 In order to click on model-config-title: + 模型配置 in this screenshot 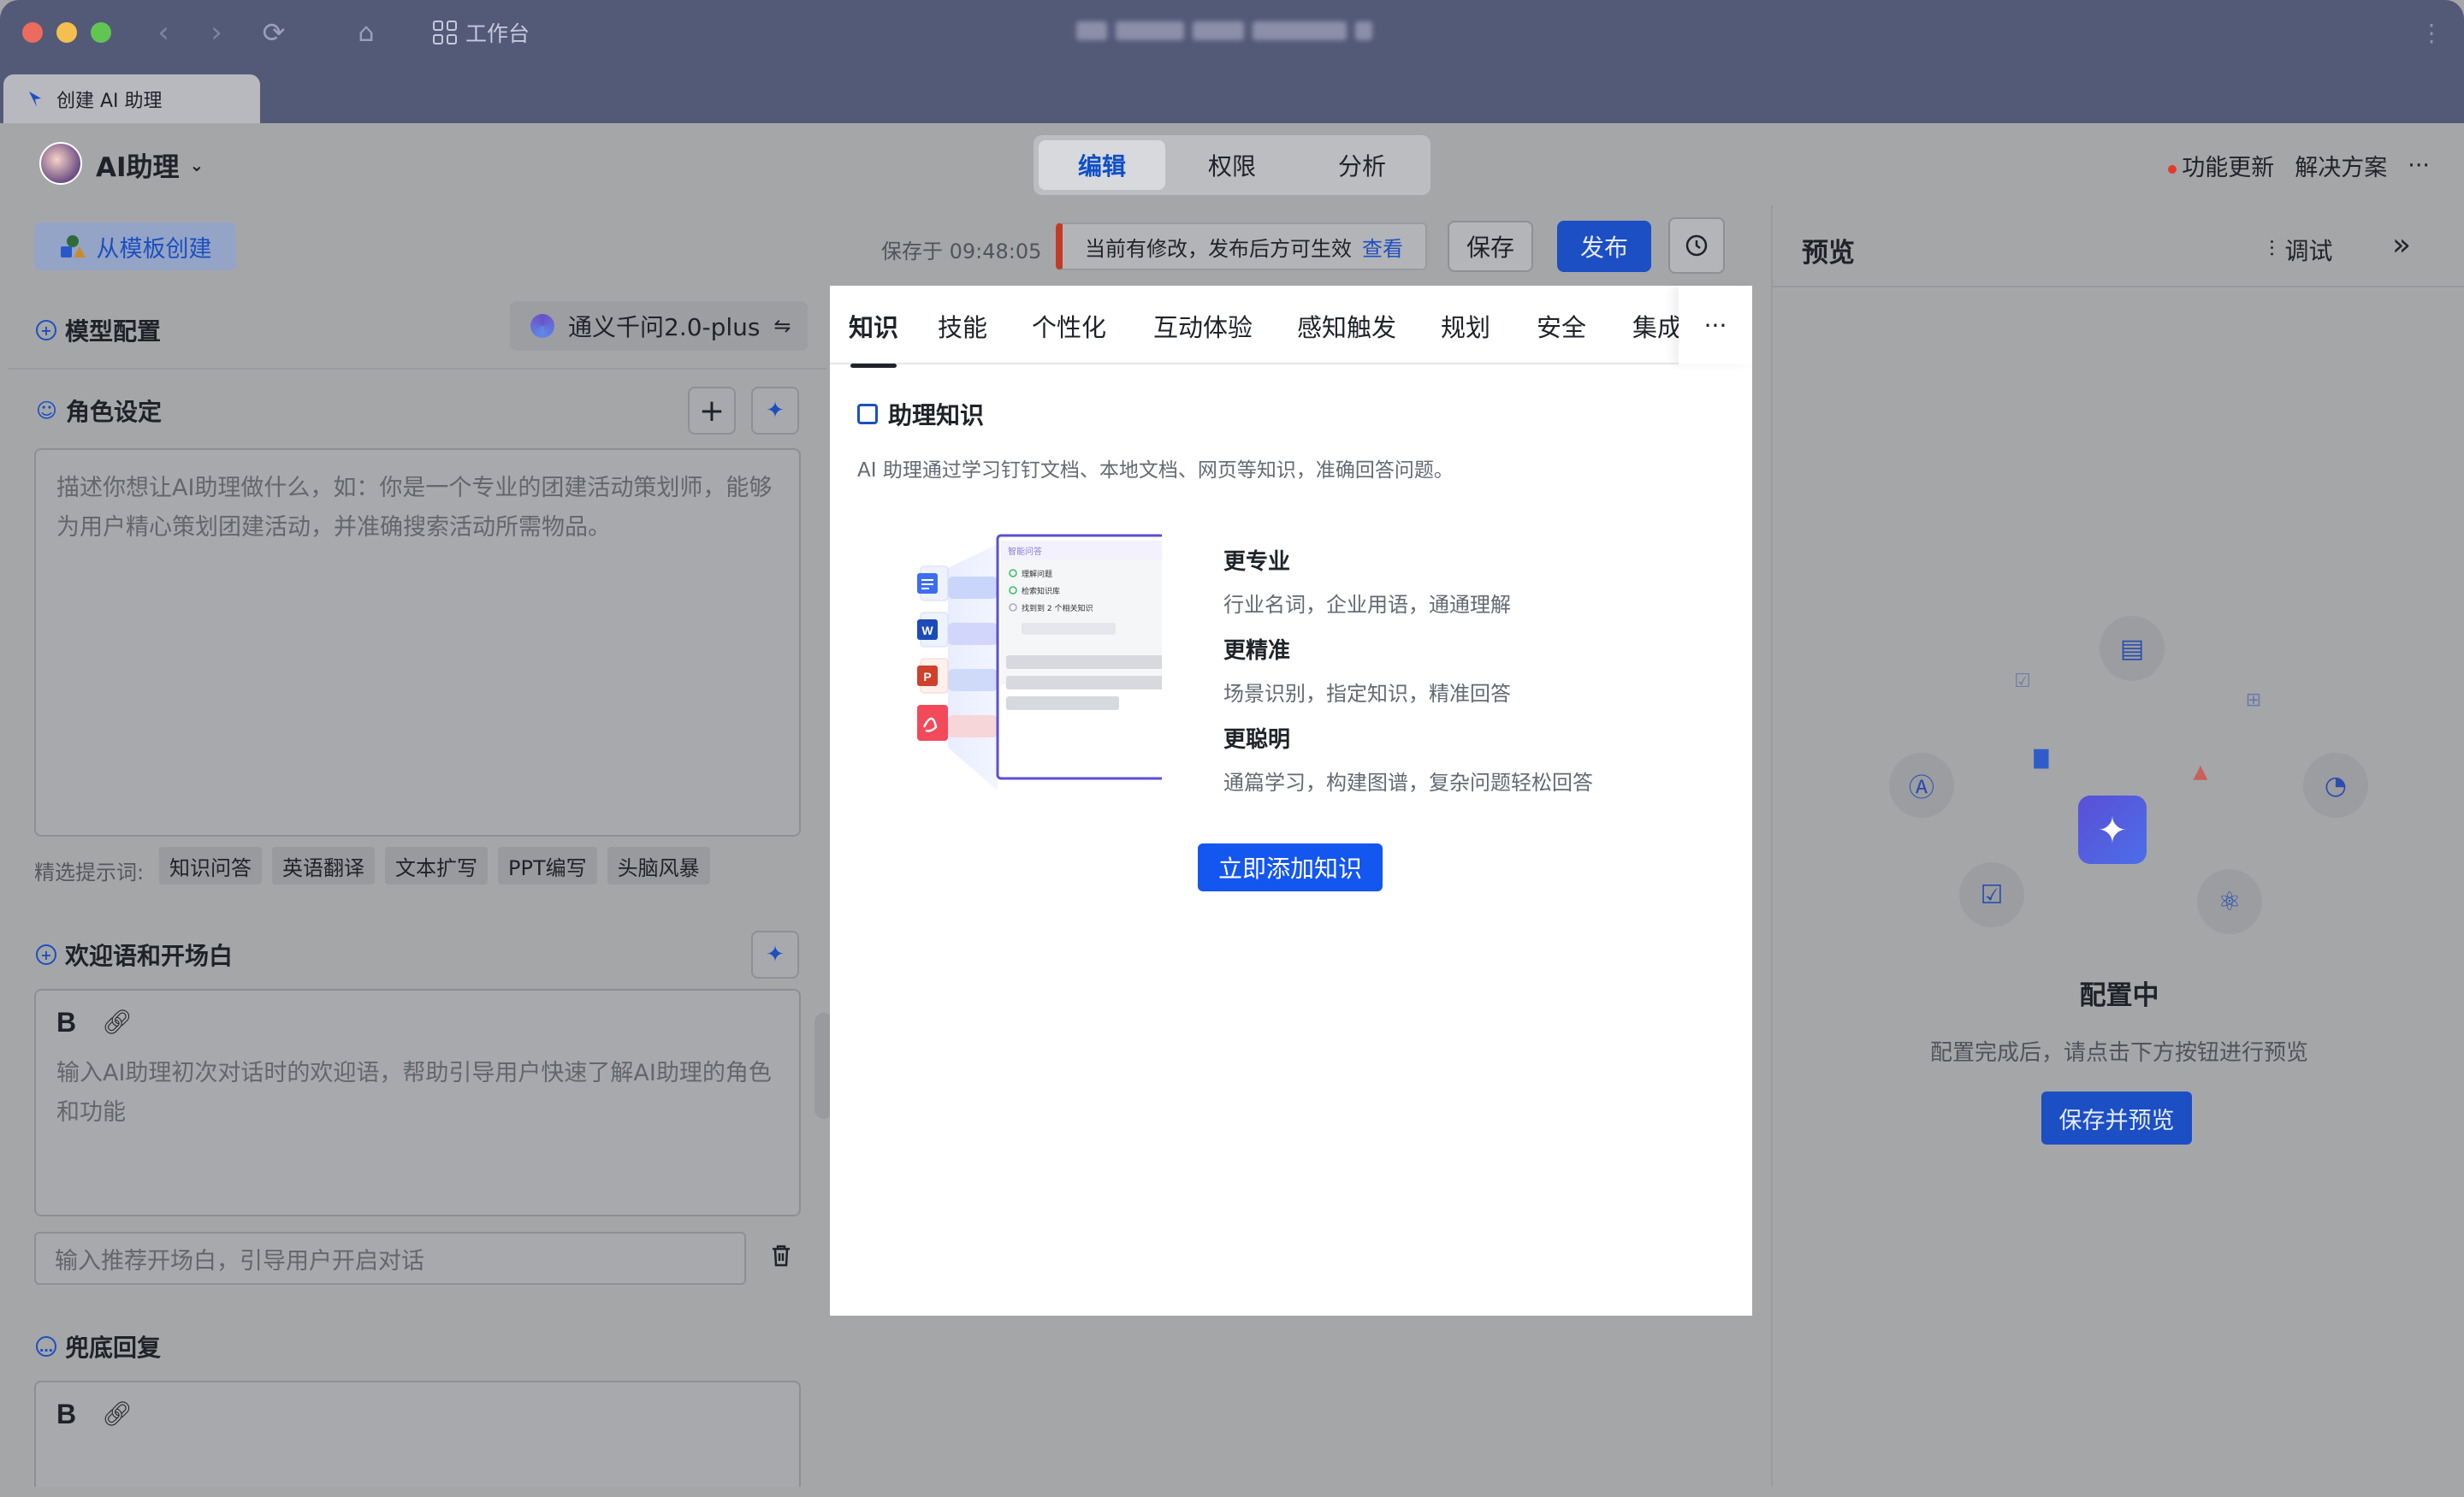, I will do `click(98, 330)`.